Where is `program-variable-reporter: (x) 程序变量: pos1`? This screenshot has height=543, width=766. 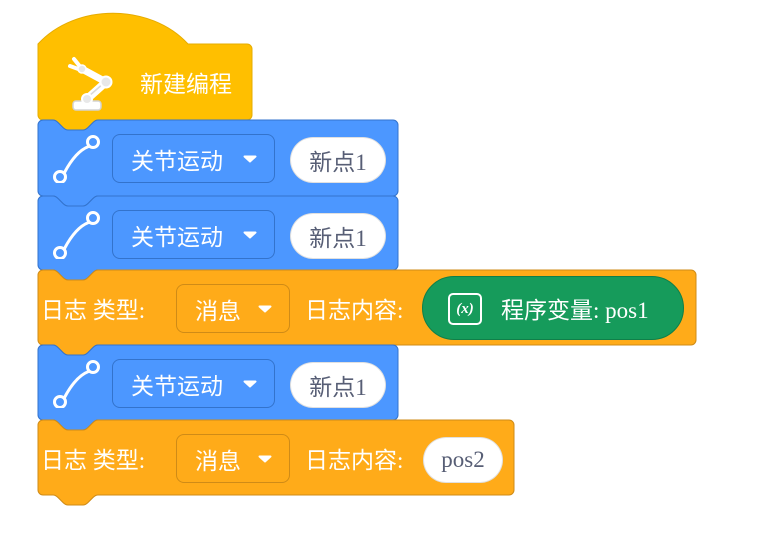
program-variable-reporter: (x) 程序变量: pos1 is located at coordinates (553, 308).